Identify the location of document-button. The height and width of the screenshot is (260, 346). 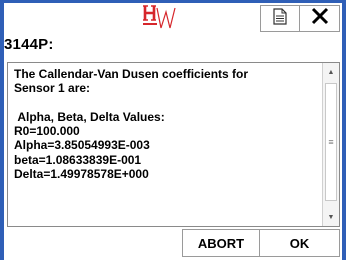
(280, 18).